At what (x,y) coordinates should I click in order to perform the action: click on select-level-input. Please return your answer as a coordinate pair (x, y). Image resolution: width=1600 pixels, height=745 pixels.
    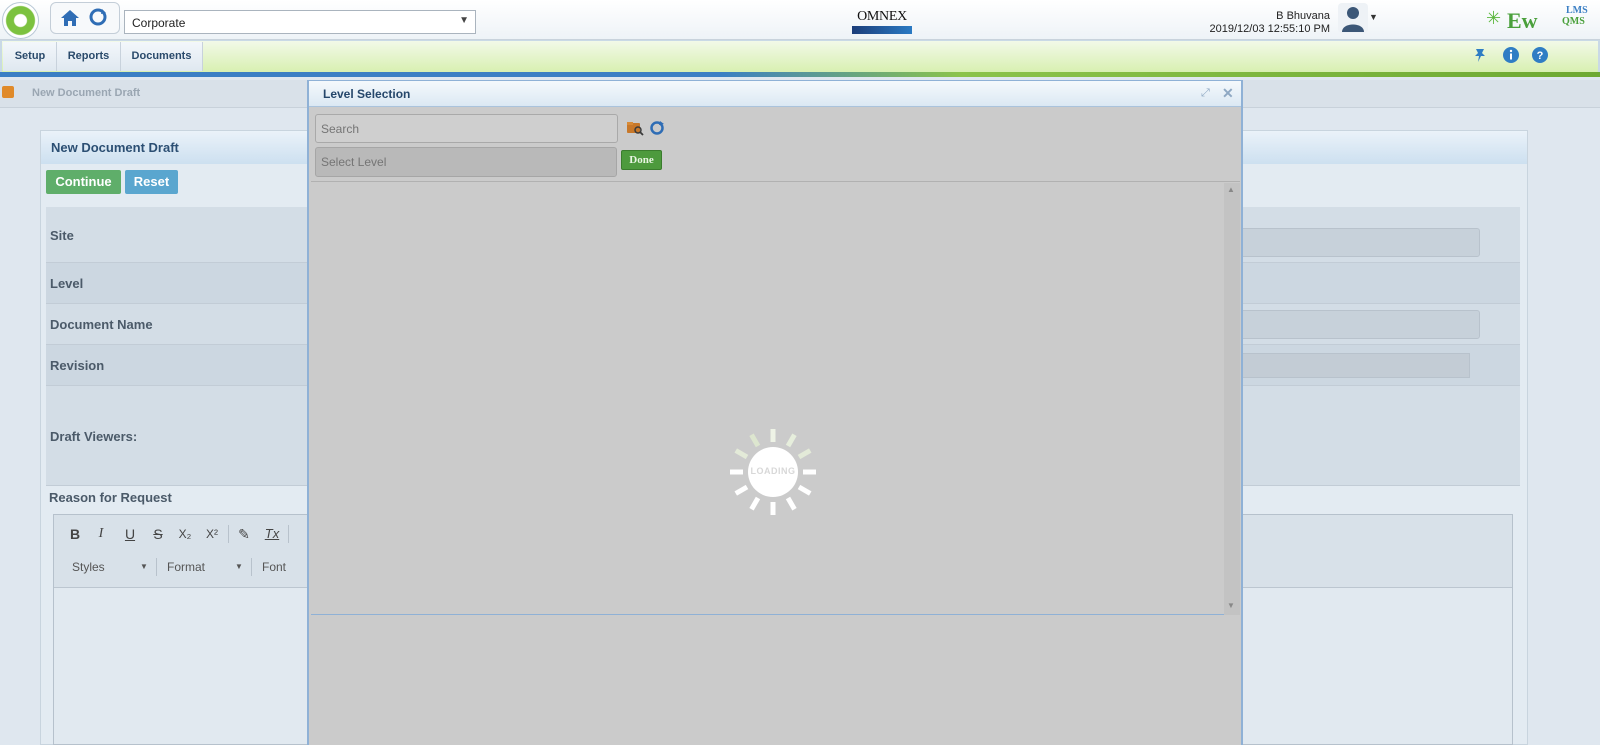
    Looking at the image, I should click on (466, 162).